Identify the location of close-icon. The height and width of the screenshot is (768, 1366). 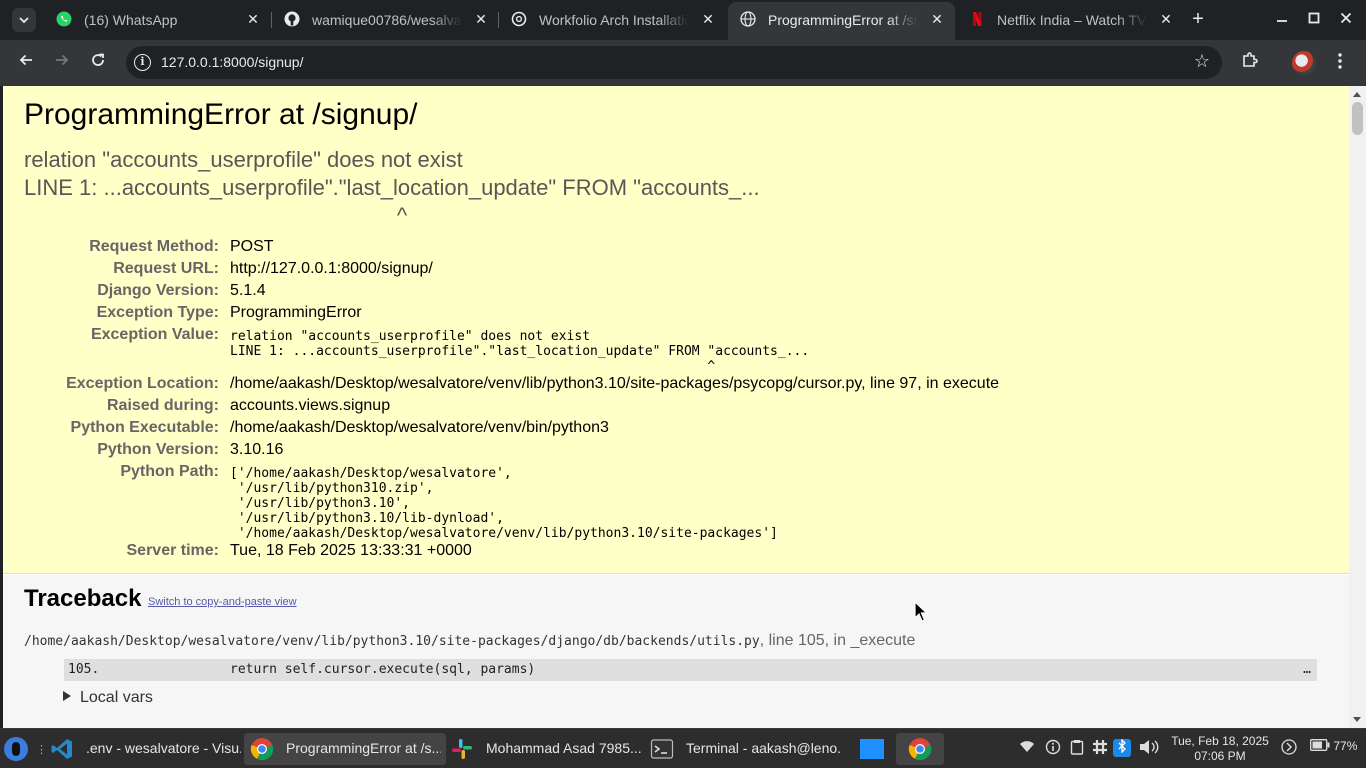
(1346, 18).